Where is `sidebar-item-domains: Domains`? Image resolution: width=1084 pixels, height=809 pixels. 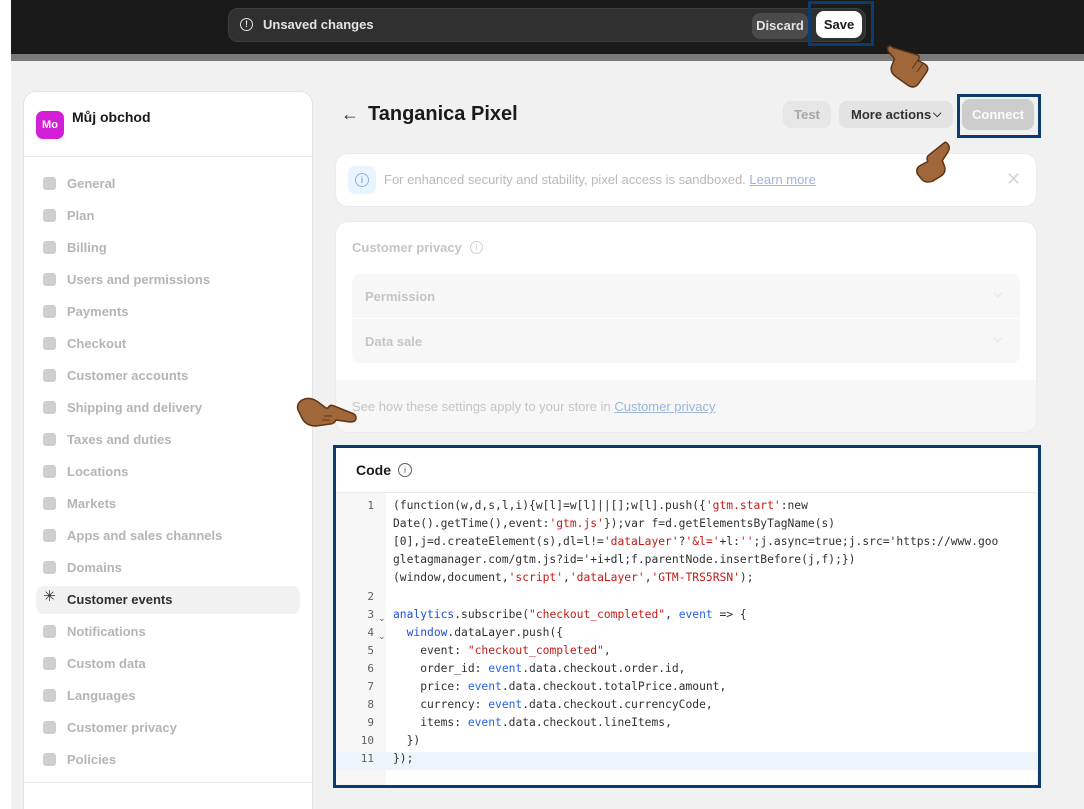 sidebar-item-domains: Domains is located at coordinates (168, 568).